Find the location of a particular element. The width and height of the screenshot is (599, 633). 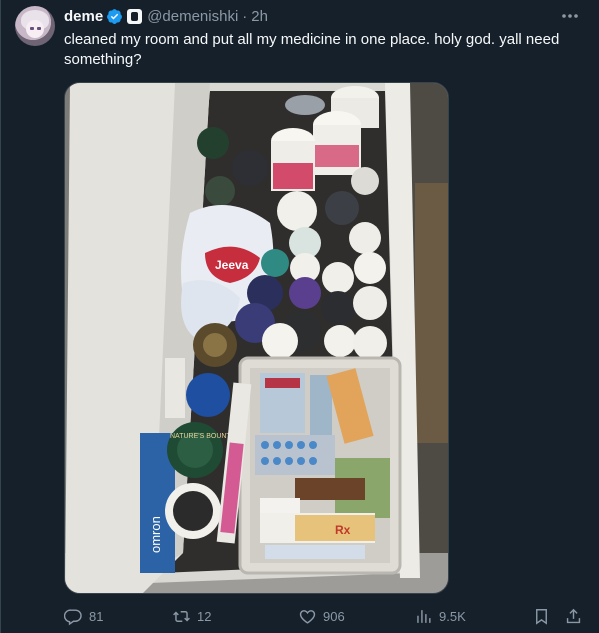

repost-icon is located at coordinates (181, 616).